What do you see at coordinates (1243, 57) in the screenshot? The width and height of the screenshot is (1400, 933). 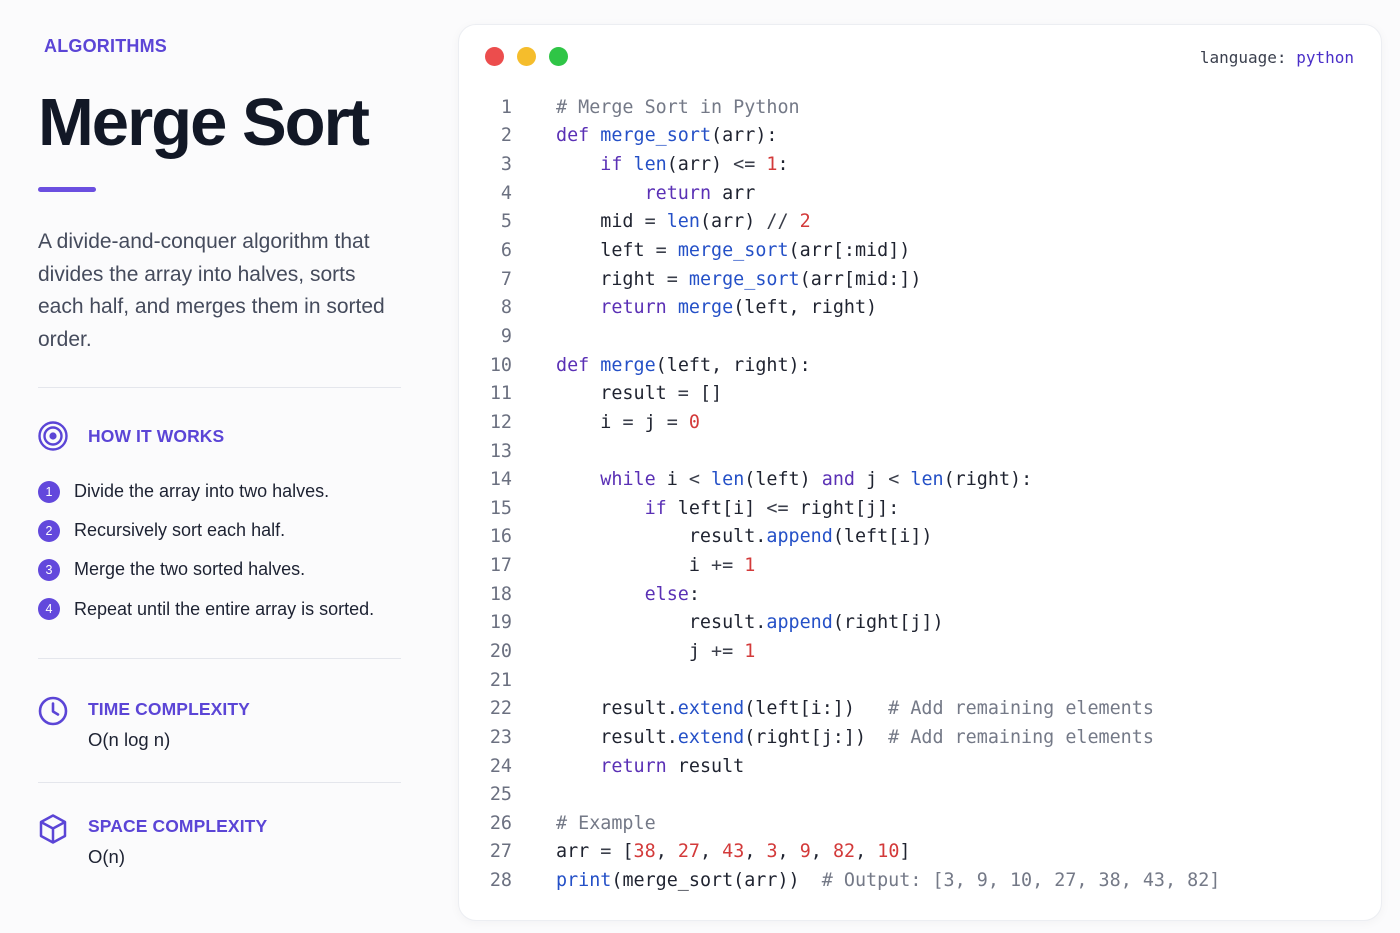 I see `language-label: language:` at bounding box center [1243, 57].